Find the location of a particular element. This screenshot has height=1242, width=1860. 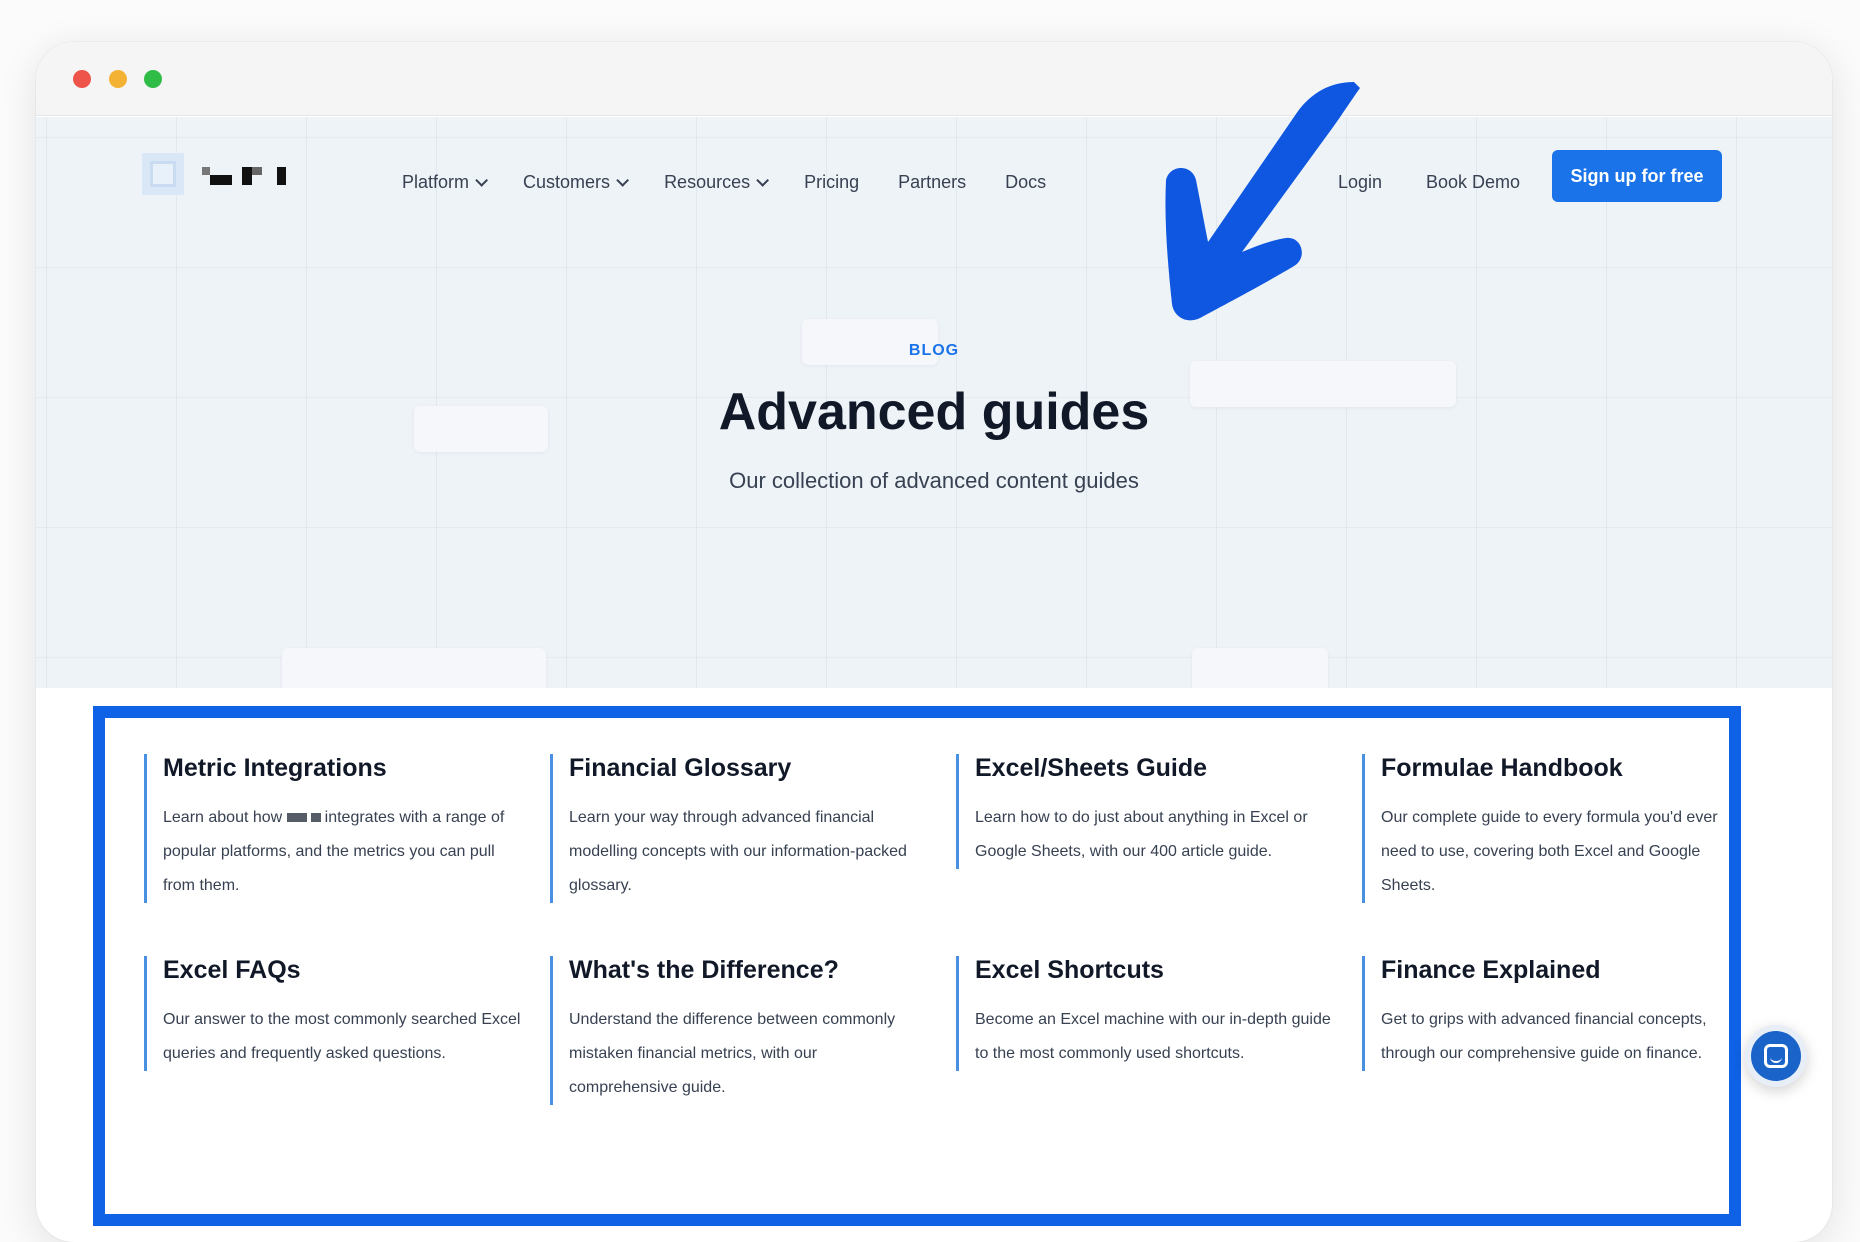

nav-item-docs: Docs is located at coordinates (1025, 182).